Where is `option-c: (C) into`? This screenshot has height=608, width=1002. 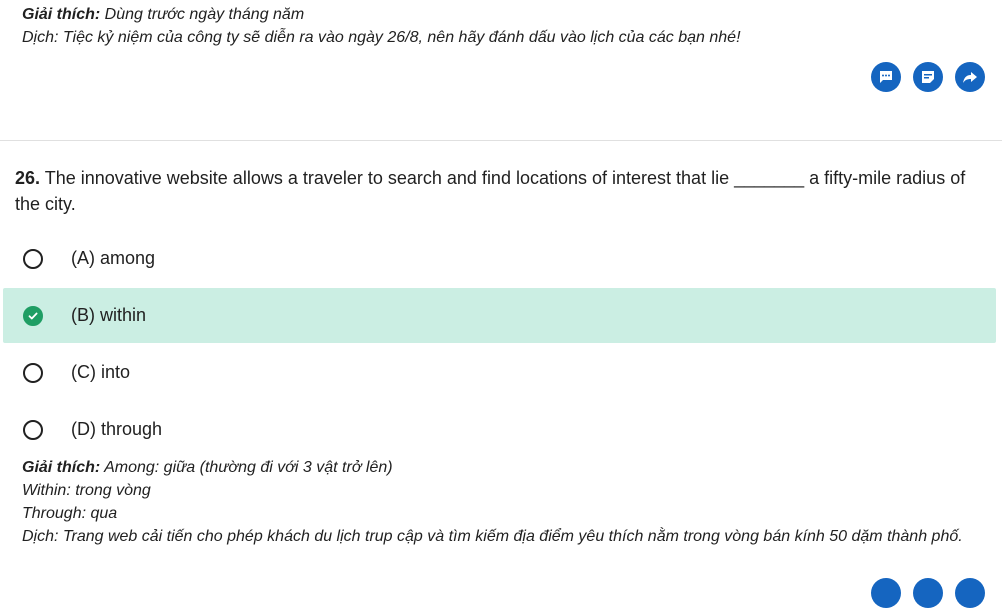 option-c: (C) into is located at coordinates (499, 372).